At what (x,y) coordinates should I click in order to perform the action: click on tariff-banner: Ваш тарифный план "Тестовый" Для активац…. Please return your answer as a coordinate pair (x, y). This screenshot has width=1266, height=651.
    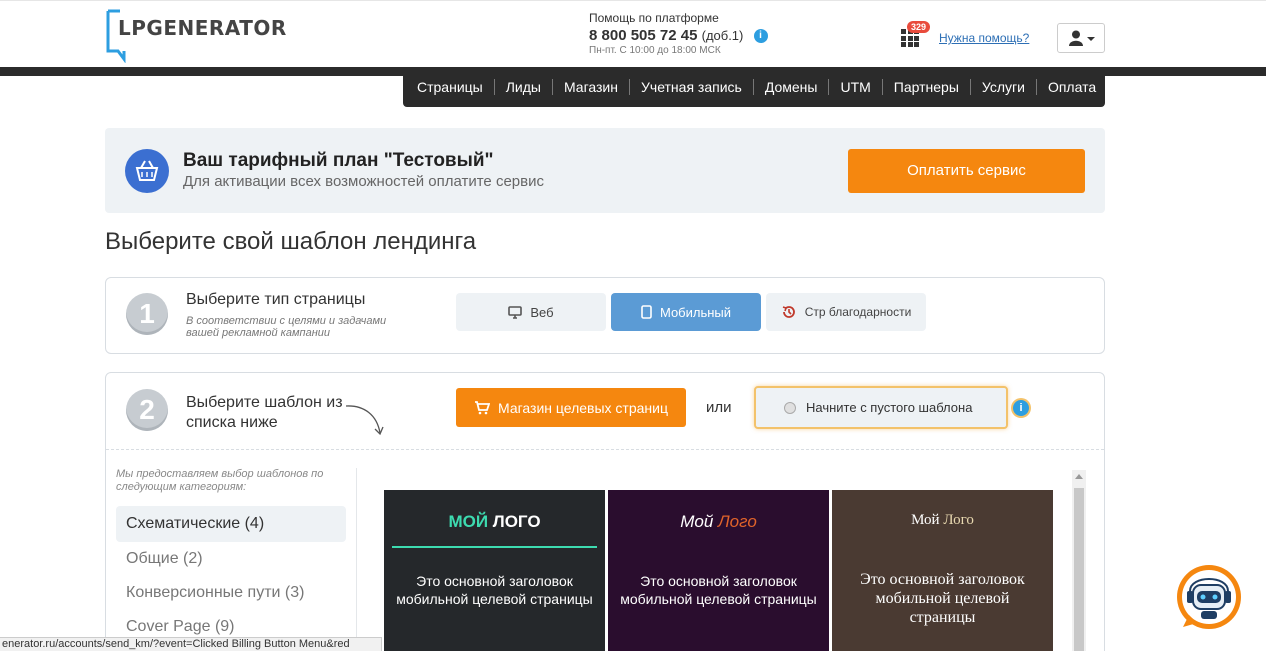
    Looking at the image, I should click on (605, 170).